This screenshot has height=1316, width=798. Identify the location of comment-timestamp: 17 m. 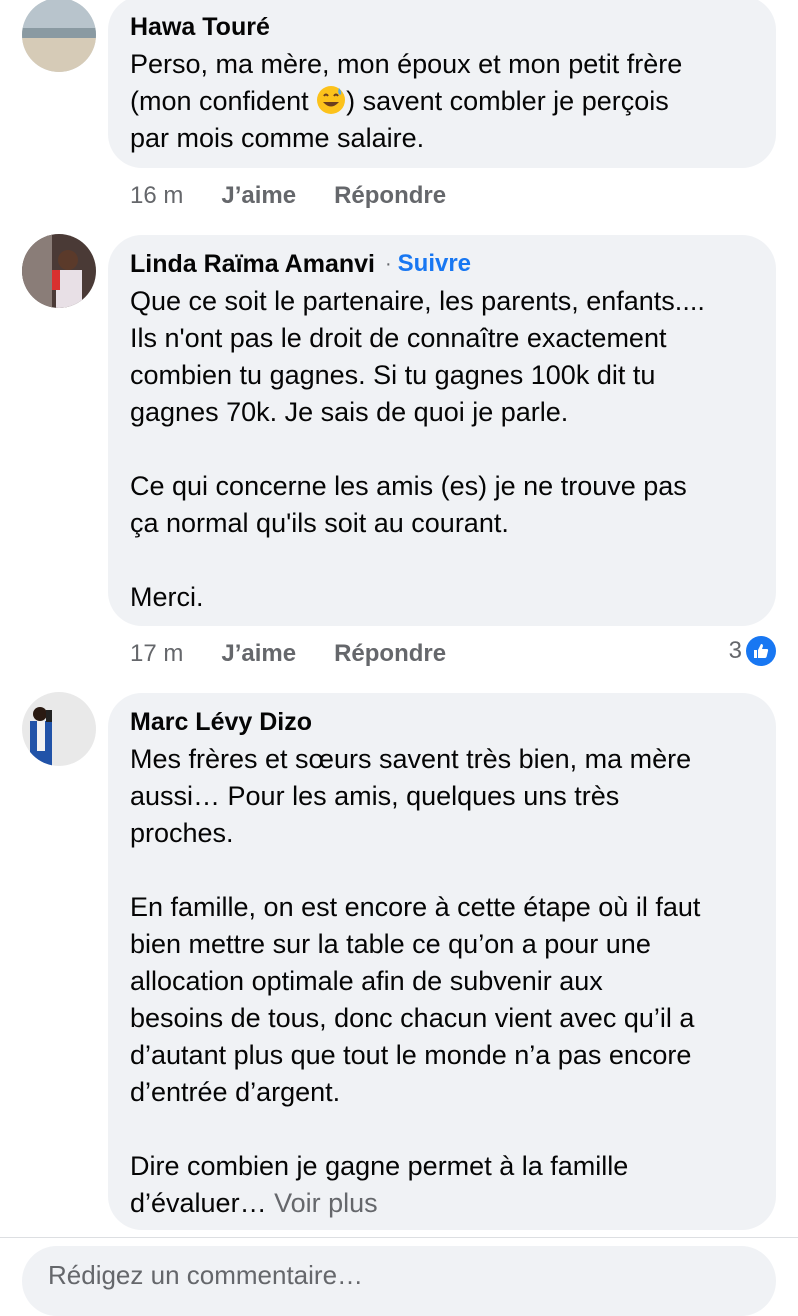
(156, 654).